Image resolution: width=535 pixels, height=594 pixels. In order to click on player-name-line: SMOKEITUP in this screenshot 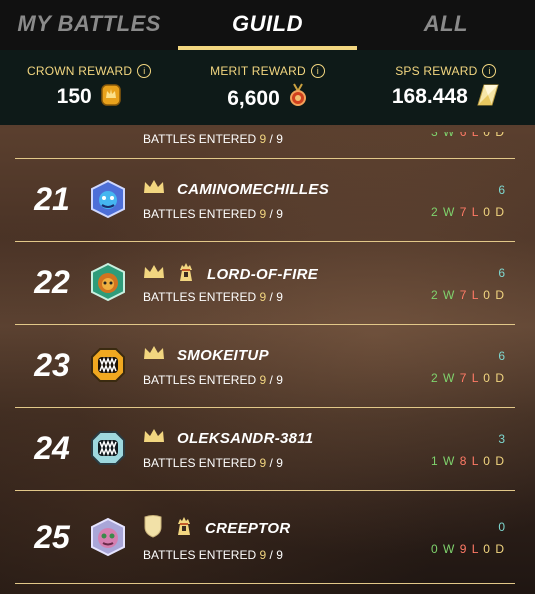, I will do `click(206, 355)`.